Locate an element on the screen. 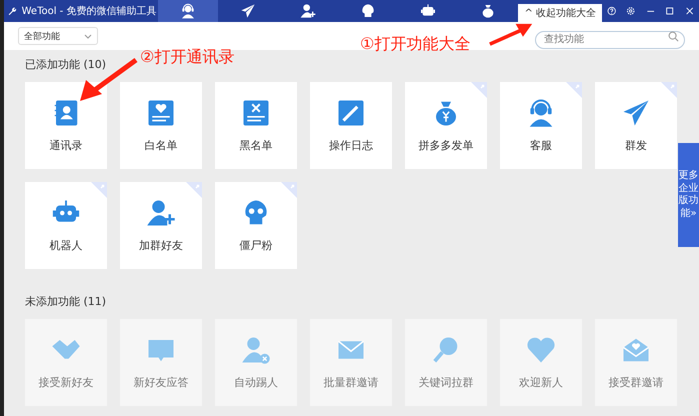  section-heading: 已添加功能 (10) is located at coordinates (66, 65).